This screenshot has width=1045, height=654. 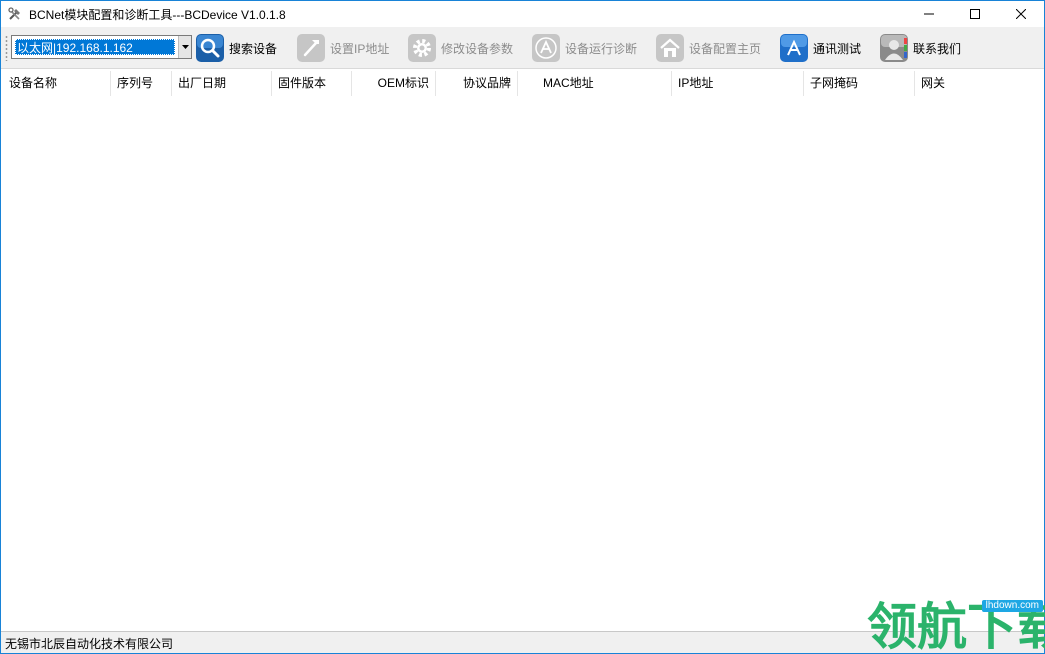 I want to click on column-header-date: 出厂日期, so click(x=222, y=83).